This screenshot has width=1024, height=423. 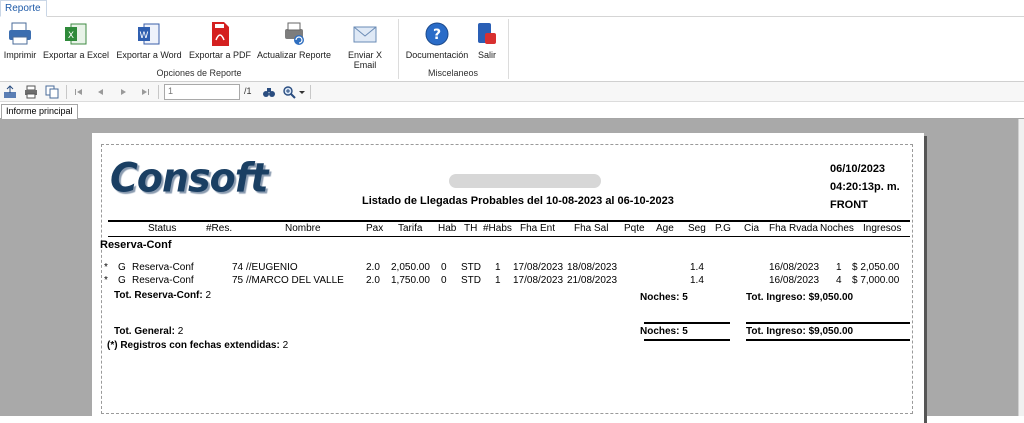 What do you see at coordinates (592, 267) in the screenshot?
I see `row-fha-sal: 18/08/2023` at bounding box center [592, 267].